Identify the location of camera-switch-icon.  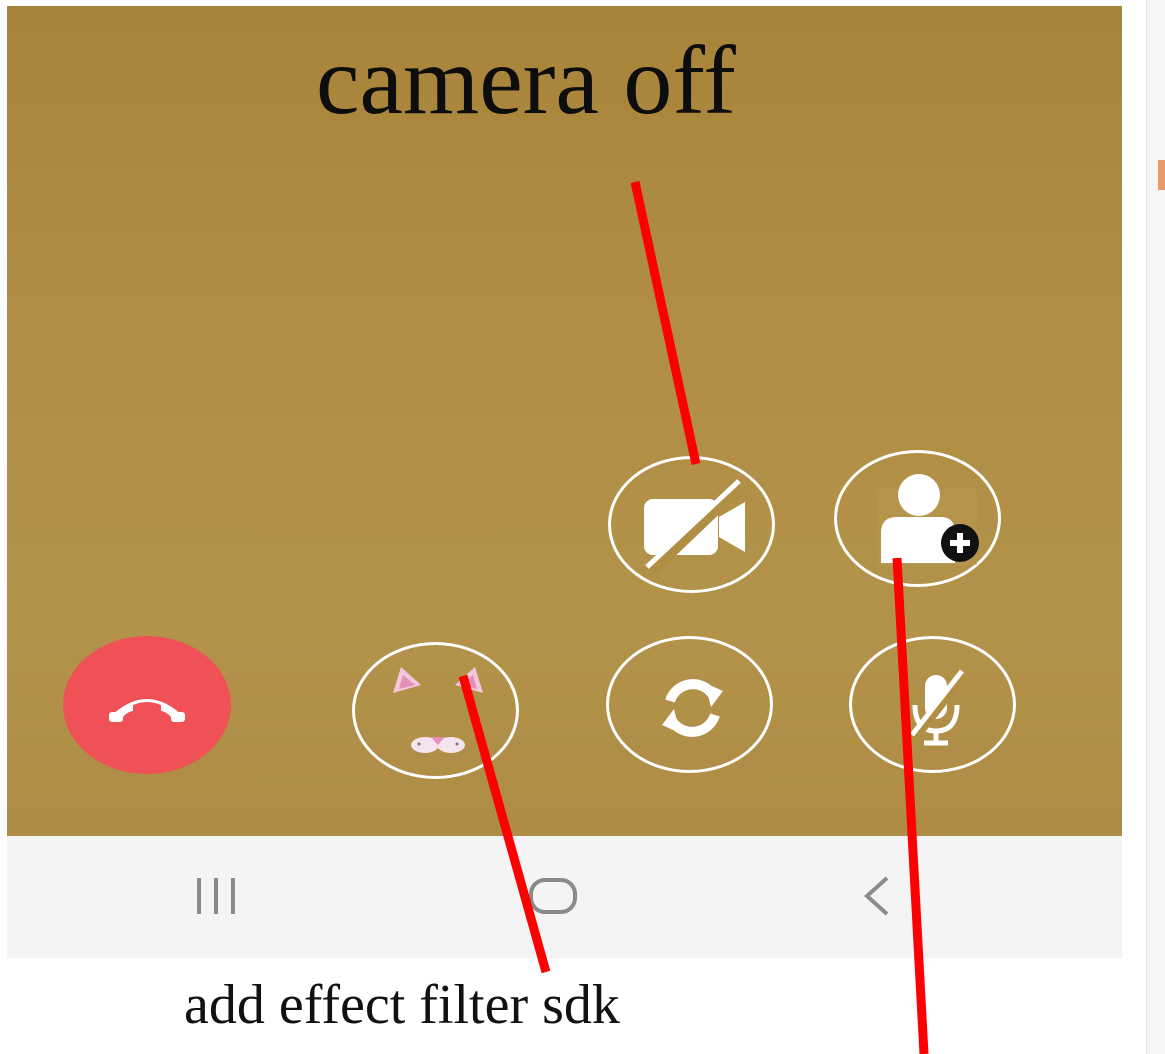
(692, 708).